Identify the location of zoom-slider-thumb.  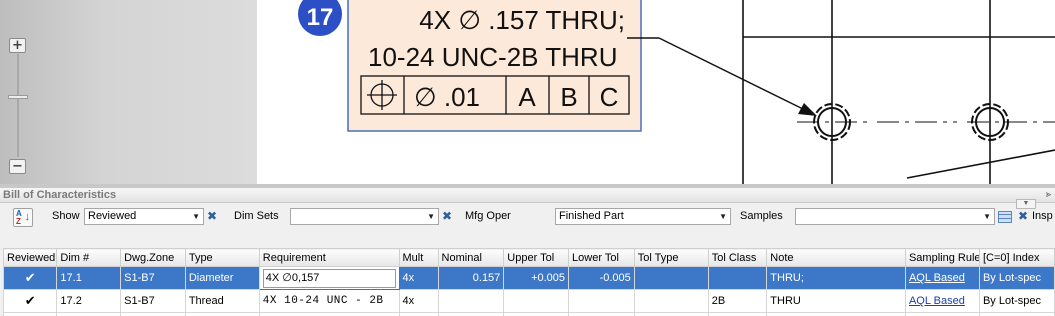
(18, 97).